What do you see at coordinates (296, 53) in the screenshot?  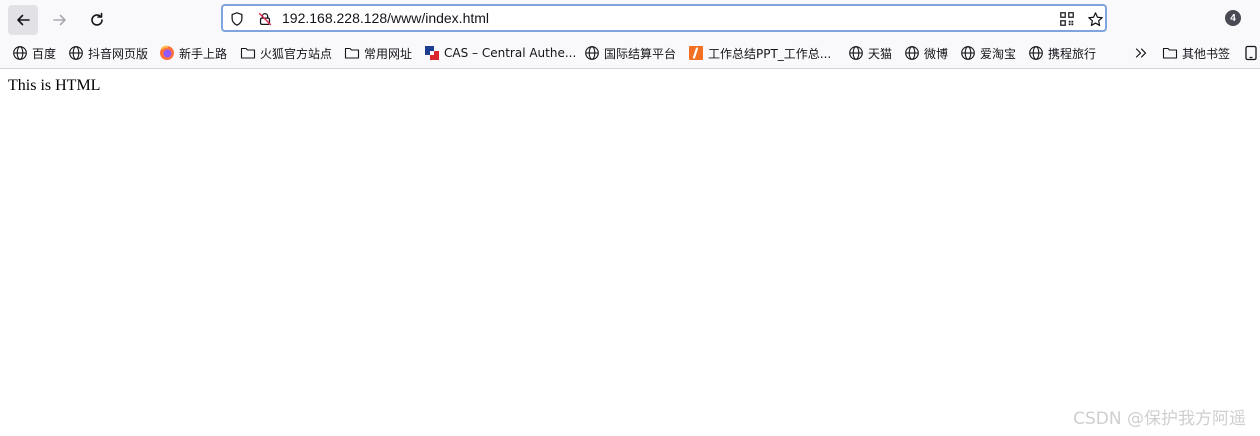 I see `bookmark-label: 火狐官方站点` at bounding box center [296, 53].